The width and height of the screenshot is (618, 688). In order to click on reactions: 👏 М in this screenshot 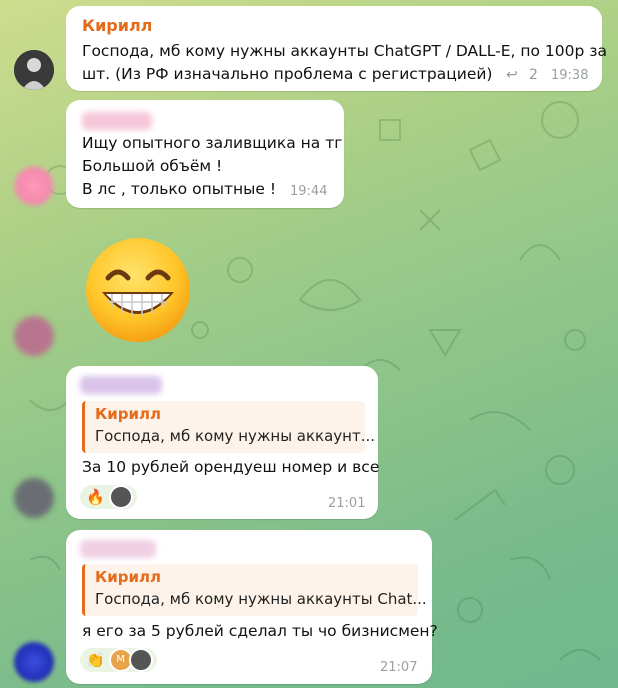, I will do `click(118, 660)`.